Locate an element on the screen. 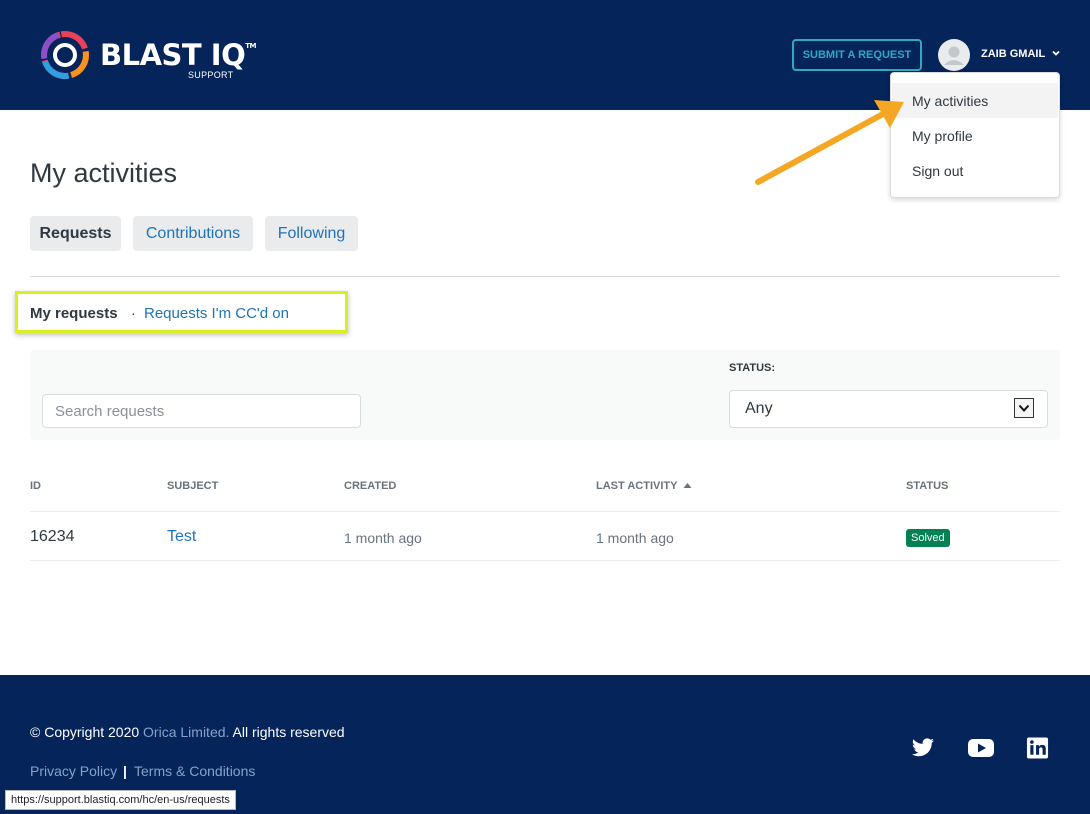  status-filter-label: STATUS: is located at coordinates (752, 368).